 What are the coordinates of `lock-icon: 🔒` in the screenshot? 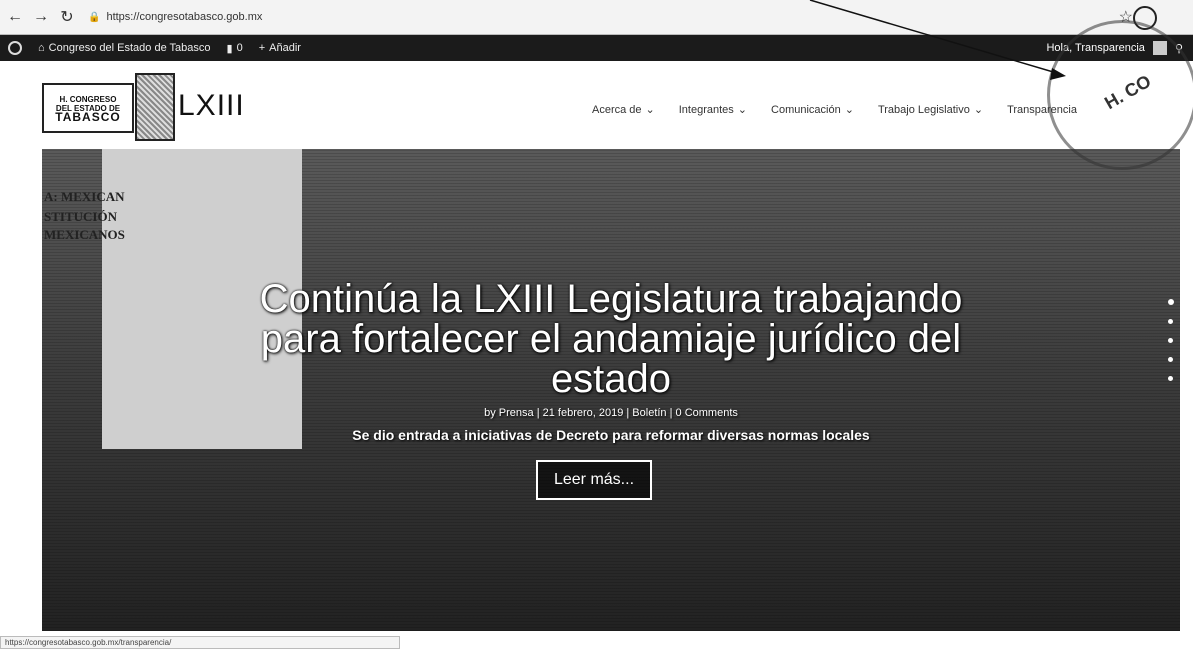 It's located at (94, 17).